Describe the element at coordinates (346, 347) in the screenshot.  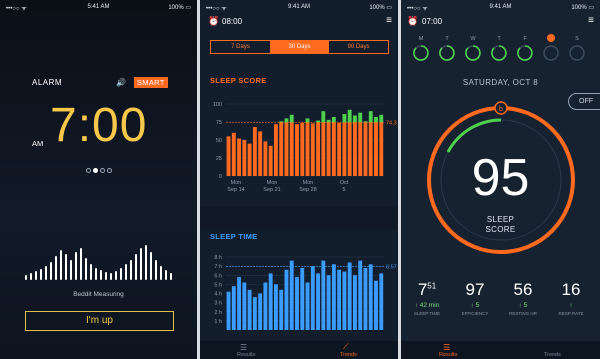
I see `trends-tab-icon: ⟋` at that location.